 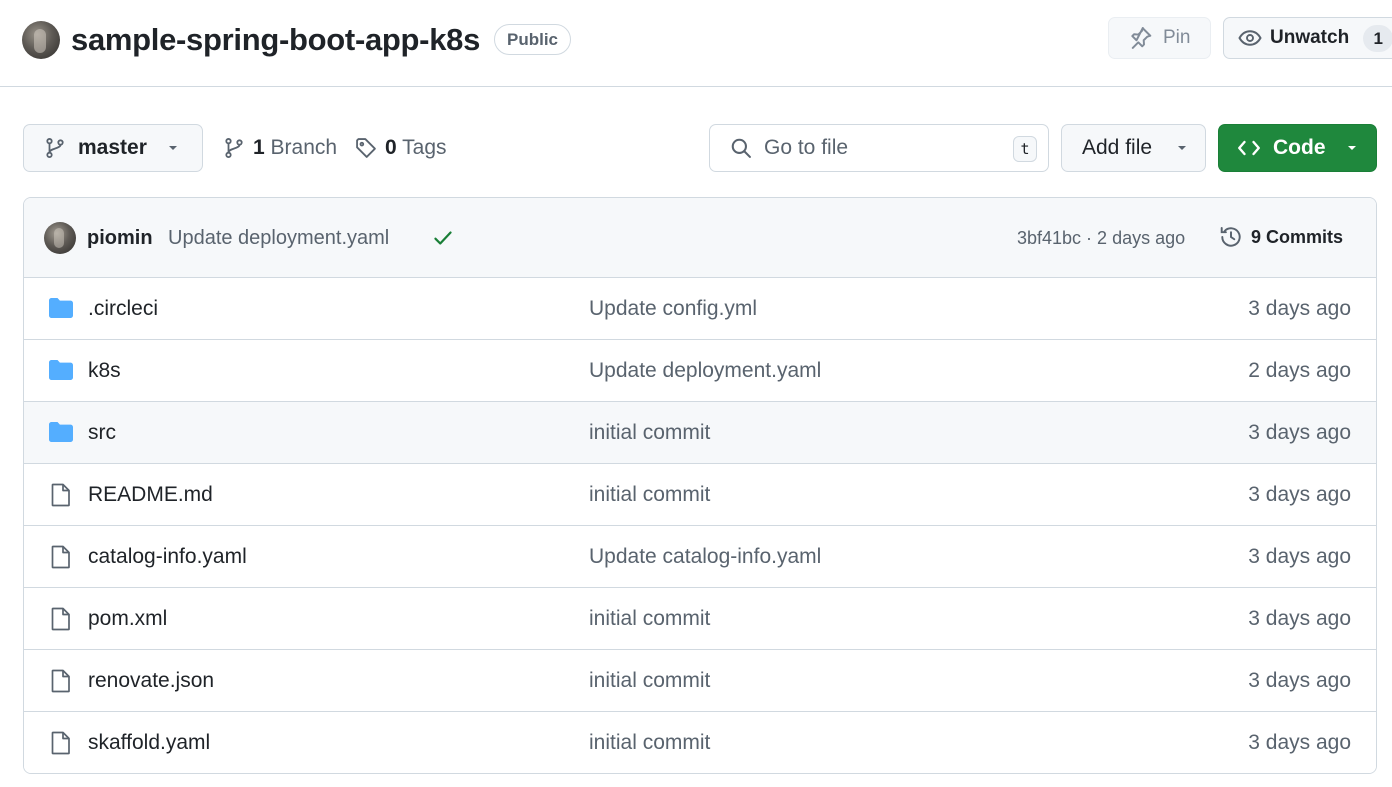 I want to click on add-file-label: Add file, so click(x=1117, y=147).